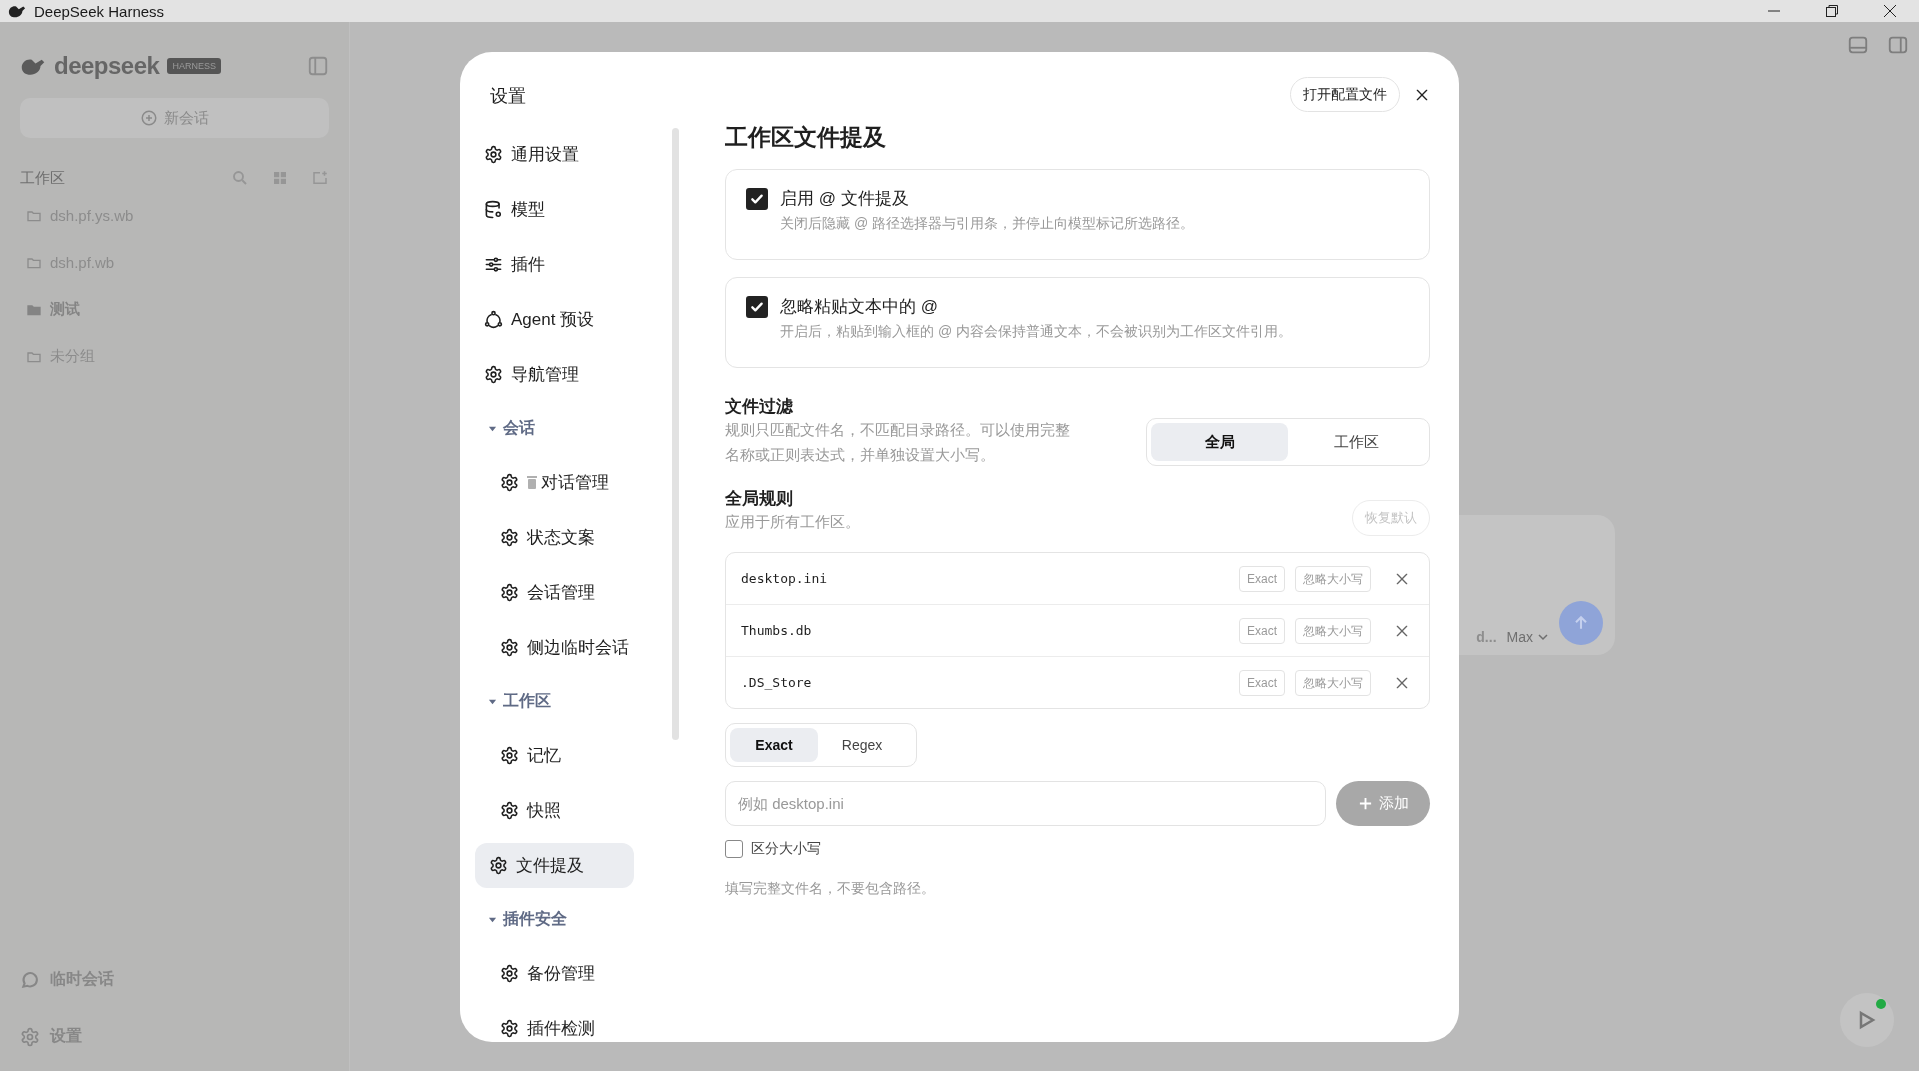  I want to click on nav-group: 插件安全, so click(516, 919).